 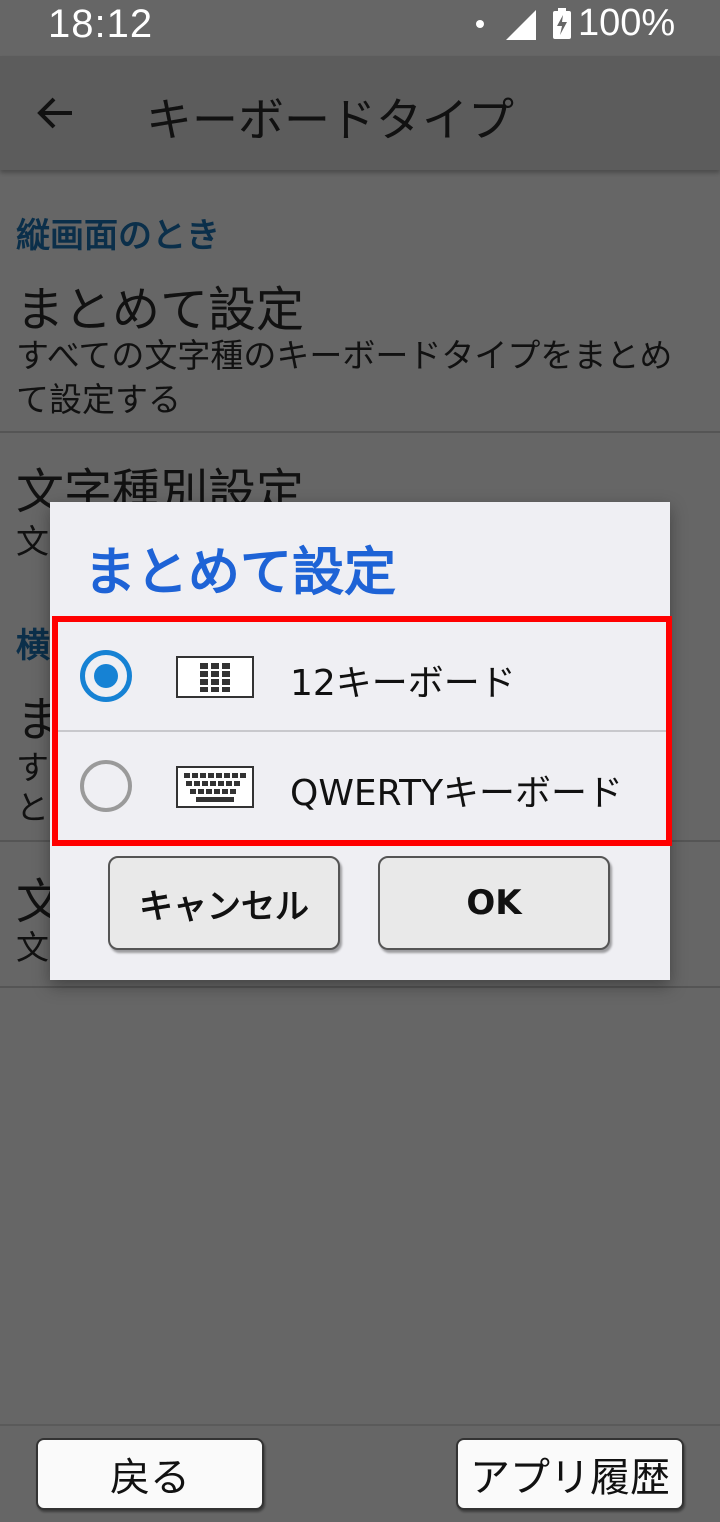 I want to click on app-bar: キーボードタイプ, so click(x=360, y=113).